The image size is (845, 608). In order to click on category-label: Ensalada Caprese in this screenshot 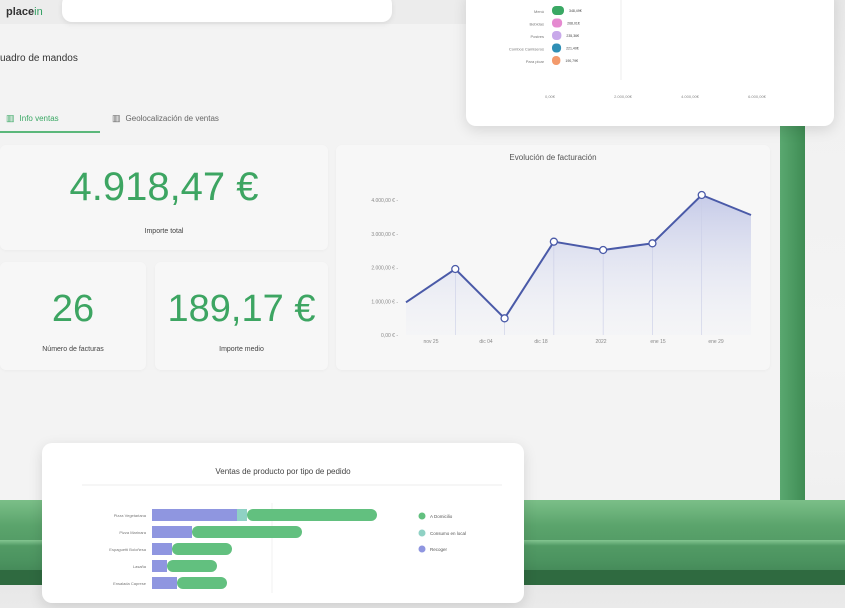, I will do `click(130, 583)`.